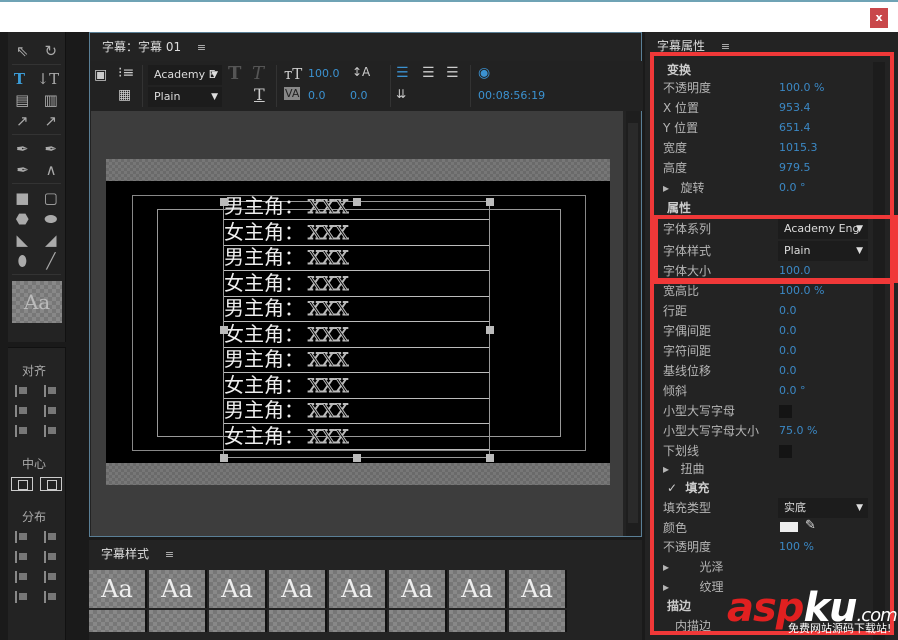 This screenshot has height=640, width=898. I want to click on area-type-tool-icon: ▤, so click(22, 100).